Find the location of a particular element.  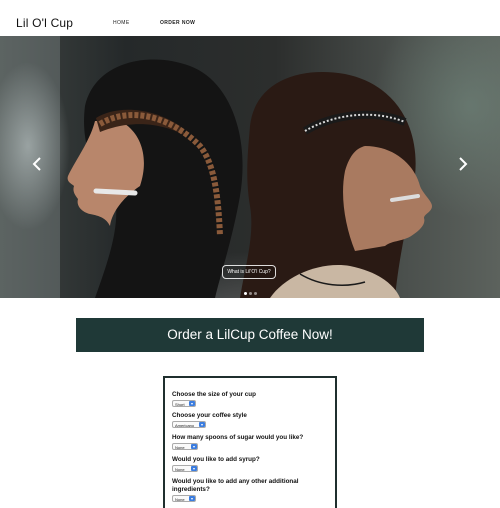

nav-order-link: ORDER NOW is located at coordinates (177, 23).